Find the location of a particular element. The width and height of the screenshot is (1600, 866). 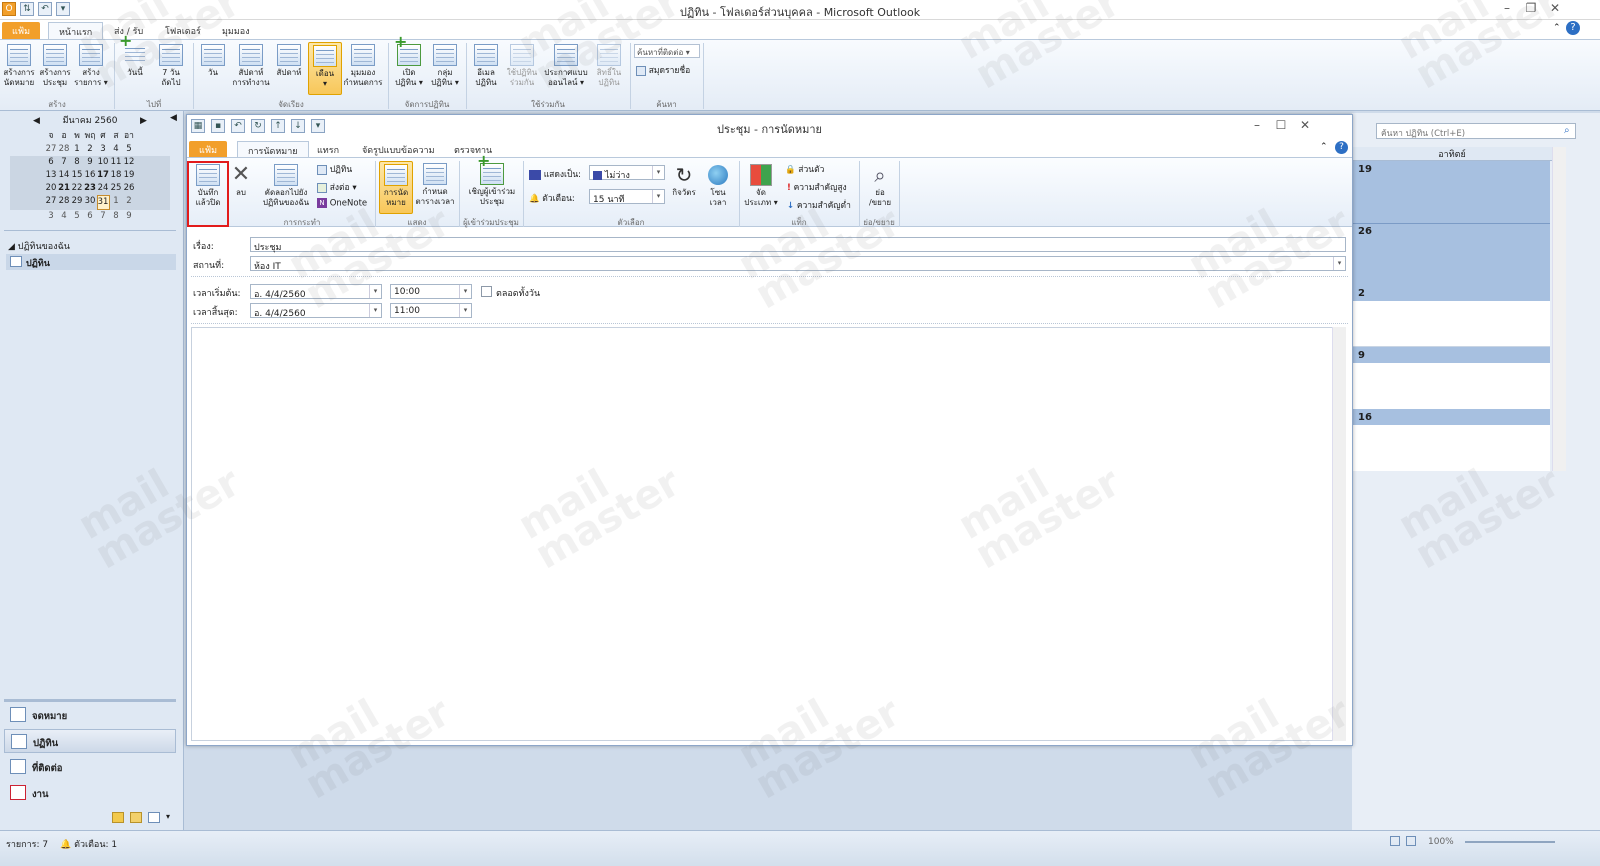

close-icon: ✕ is located at coordinates (1305, 125).